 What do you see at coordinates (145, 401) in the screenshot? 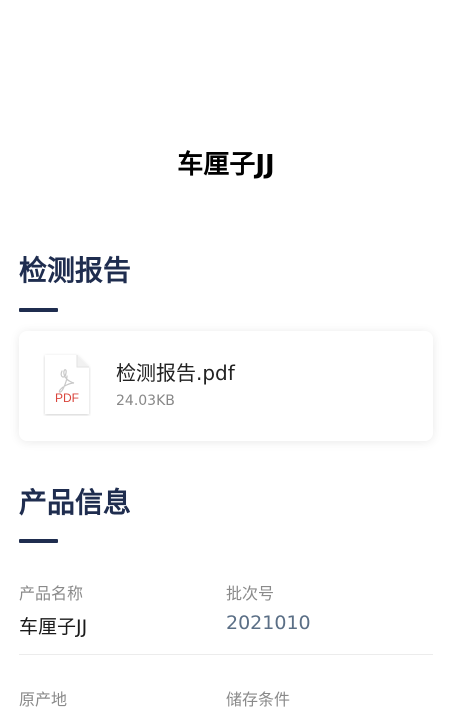
I see `file-size: 24.03KB` at bounding box center [145, 401].